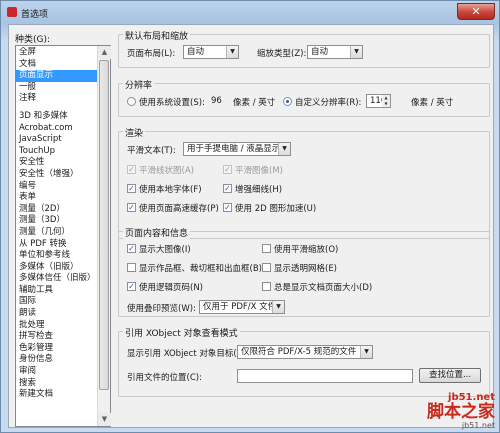 This screenshot has height=433, width=500. Describe the element at coordinates (216, 101) in the screenshot. I see `system-resolution-value: 96` at that location.